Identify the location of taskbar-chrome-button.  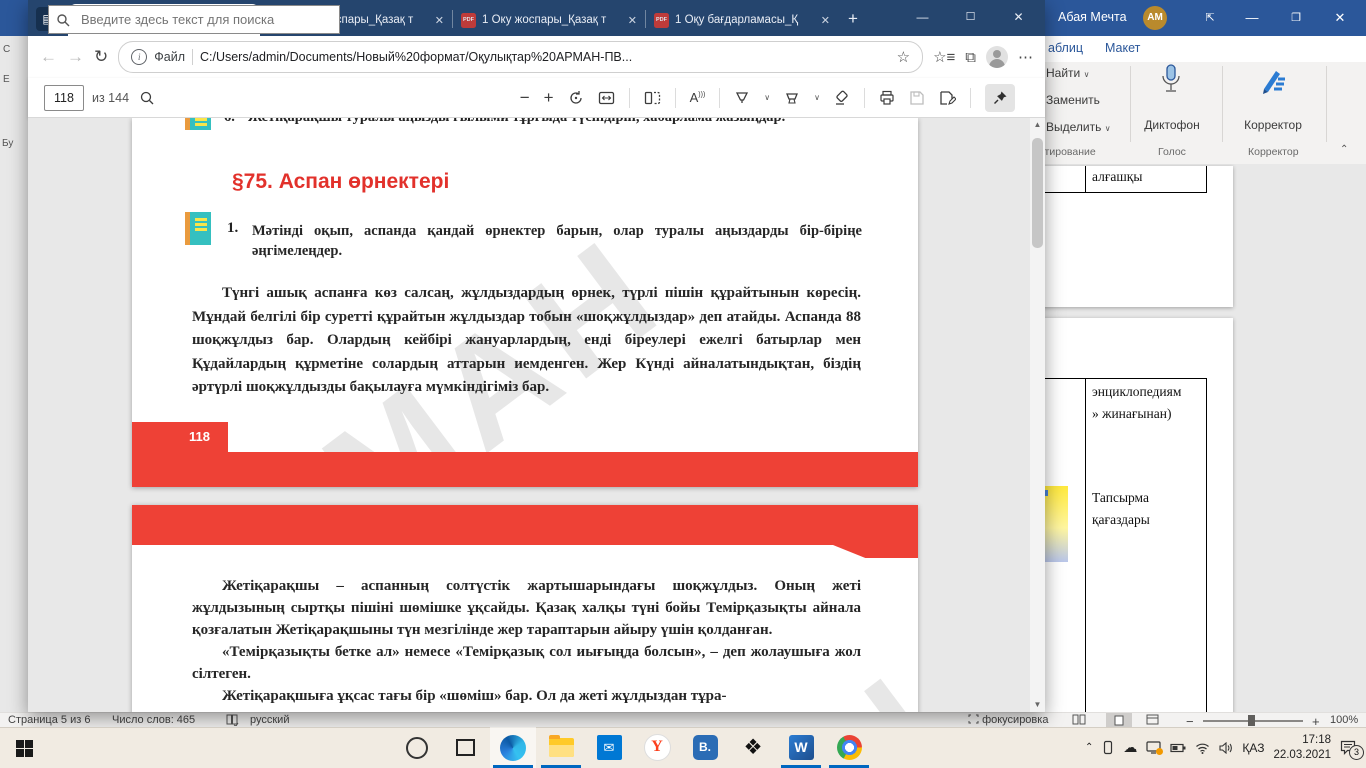
(849, 747).